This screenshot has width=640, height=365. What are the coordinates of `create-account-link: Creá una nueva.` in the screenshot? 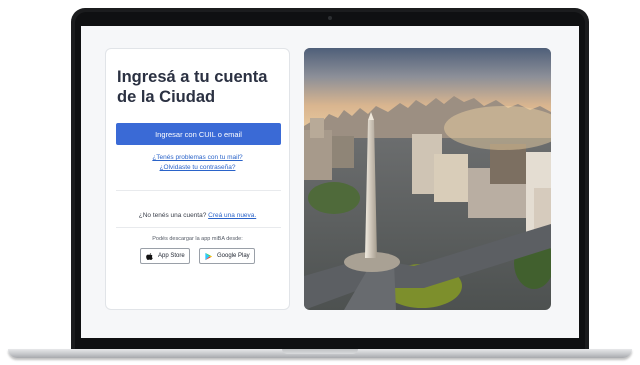 It's located at (232, 215).